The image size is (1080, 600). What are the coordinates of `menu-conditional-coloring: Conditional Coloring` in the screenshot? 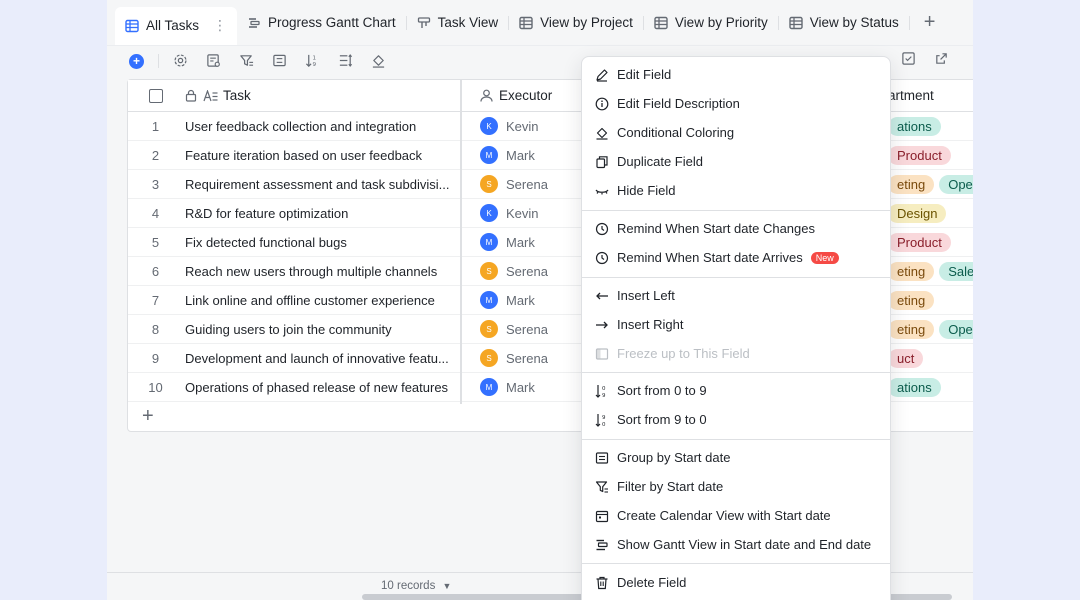 It's located at (736, 132).